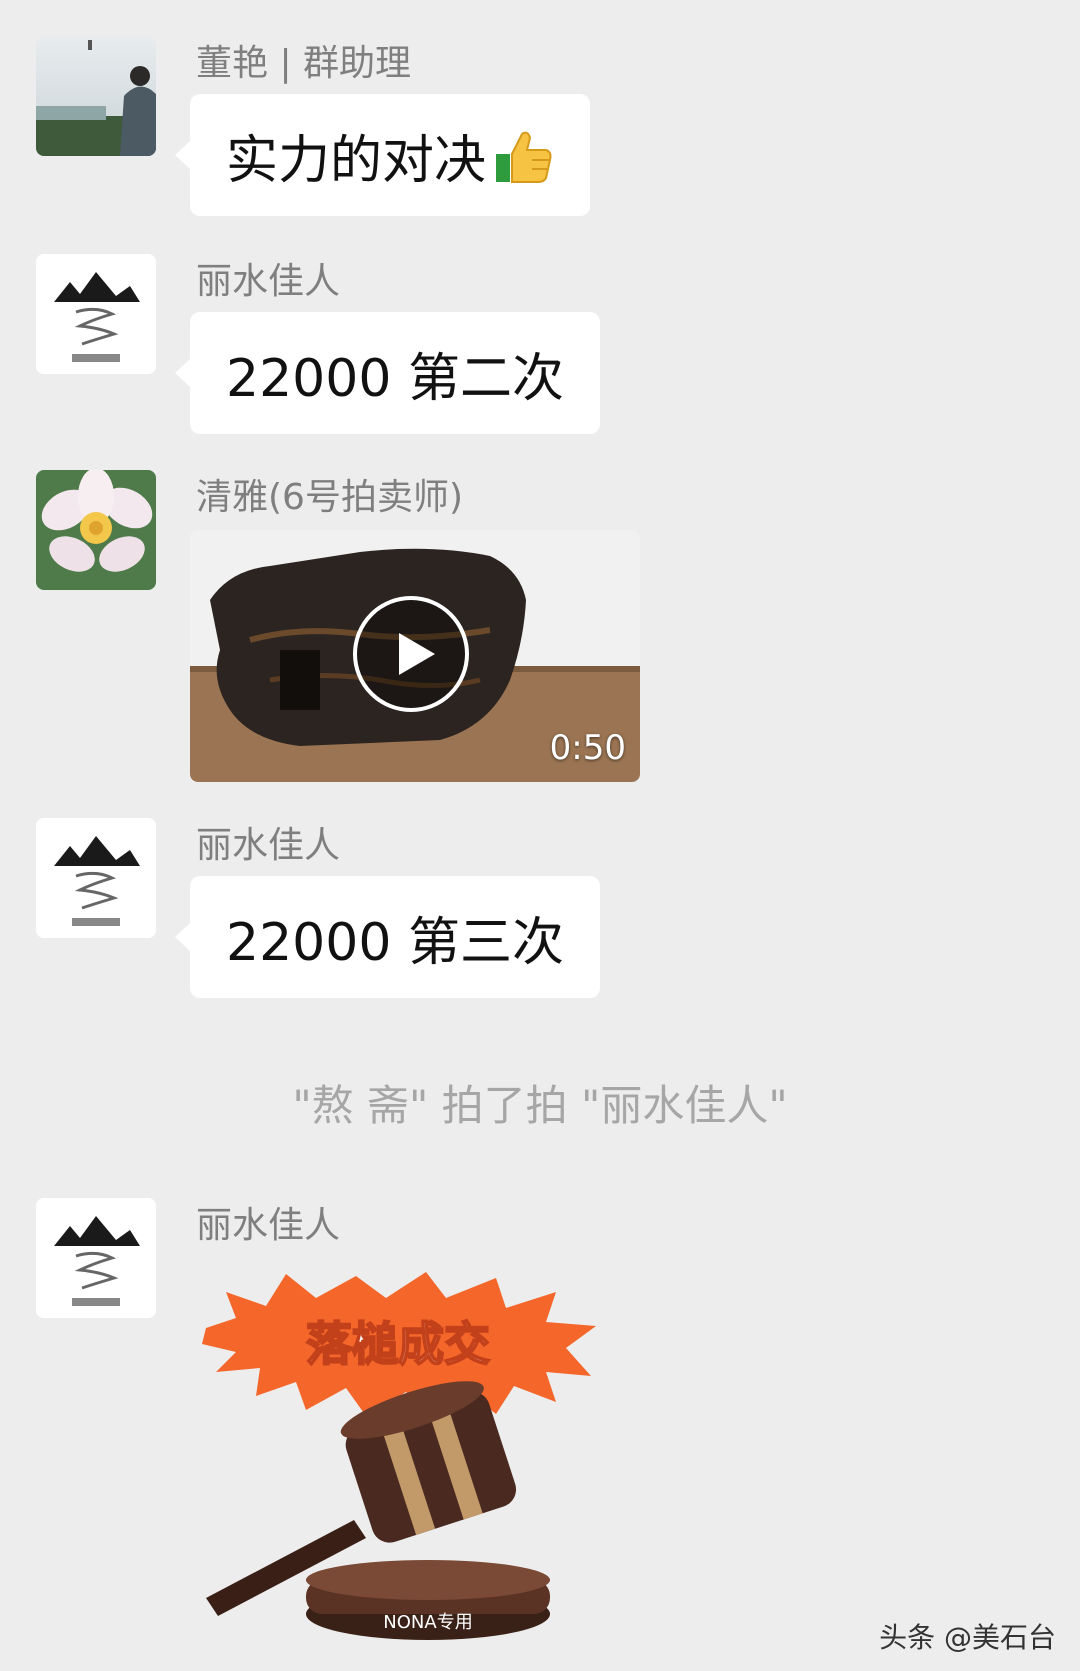 The height and width of the screenshot is (1671, 1080). Describe the element at coordinates (523, 155) in the screenshot. I see `thumbs-up-icon` at that location.